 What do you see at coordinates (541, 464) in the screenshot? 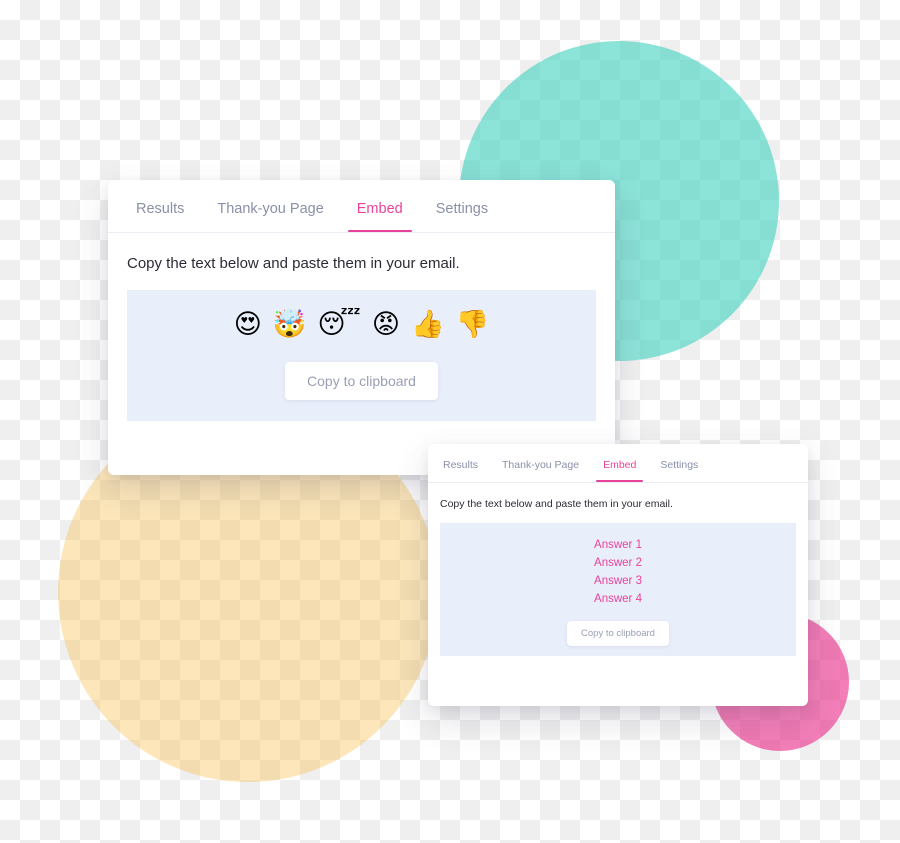
I see `tab-thank-you-page-secondary-label: Thank-you Page` at bounding box center [541, 464].